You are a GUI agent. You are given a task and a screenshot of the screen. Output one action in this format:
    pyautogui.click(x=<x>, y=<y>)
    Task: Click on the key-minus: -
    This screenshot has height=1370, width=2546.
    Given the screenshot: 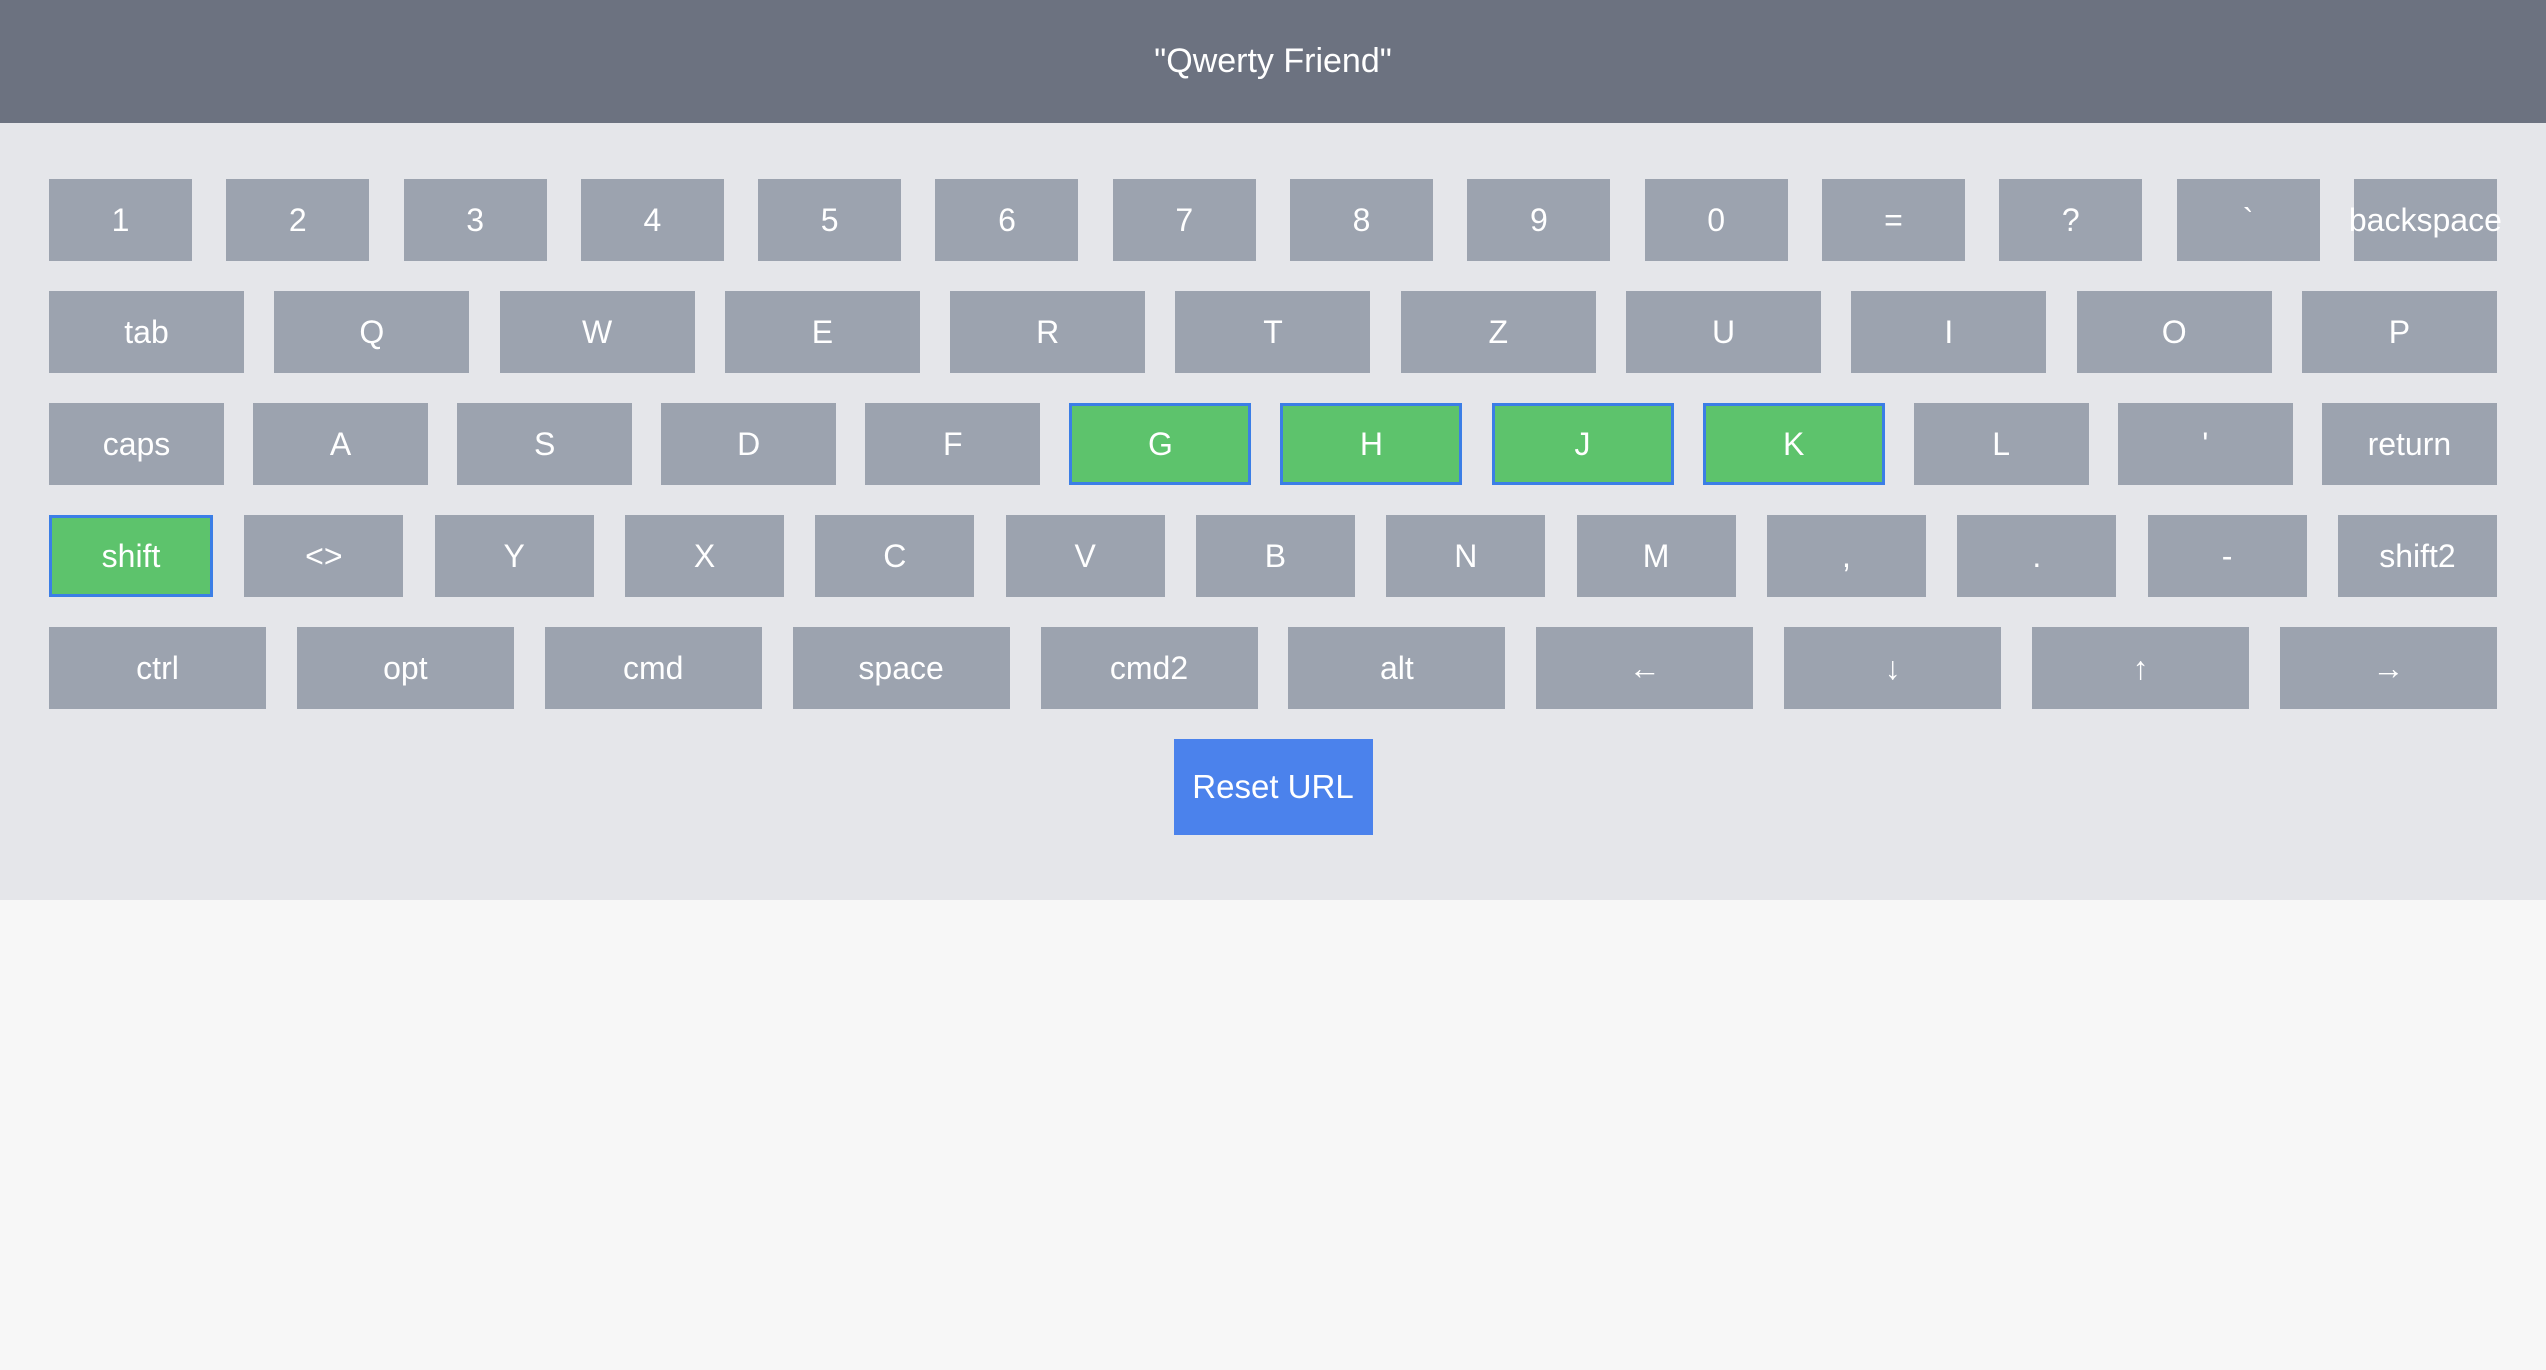 What is the action you would take?
    pyautogui.click(x=2227, y=556)
    